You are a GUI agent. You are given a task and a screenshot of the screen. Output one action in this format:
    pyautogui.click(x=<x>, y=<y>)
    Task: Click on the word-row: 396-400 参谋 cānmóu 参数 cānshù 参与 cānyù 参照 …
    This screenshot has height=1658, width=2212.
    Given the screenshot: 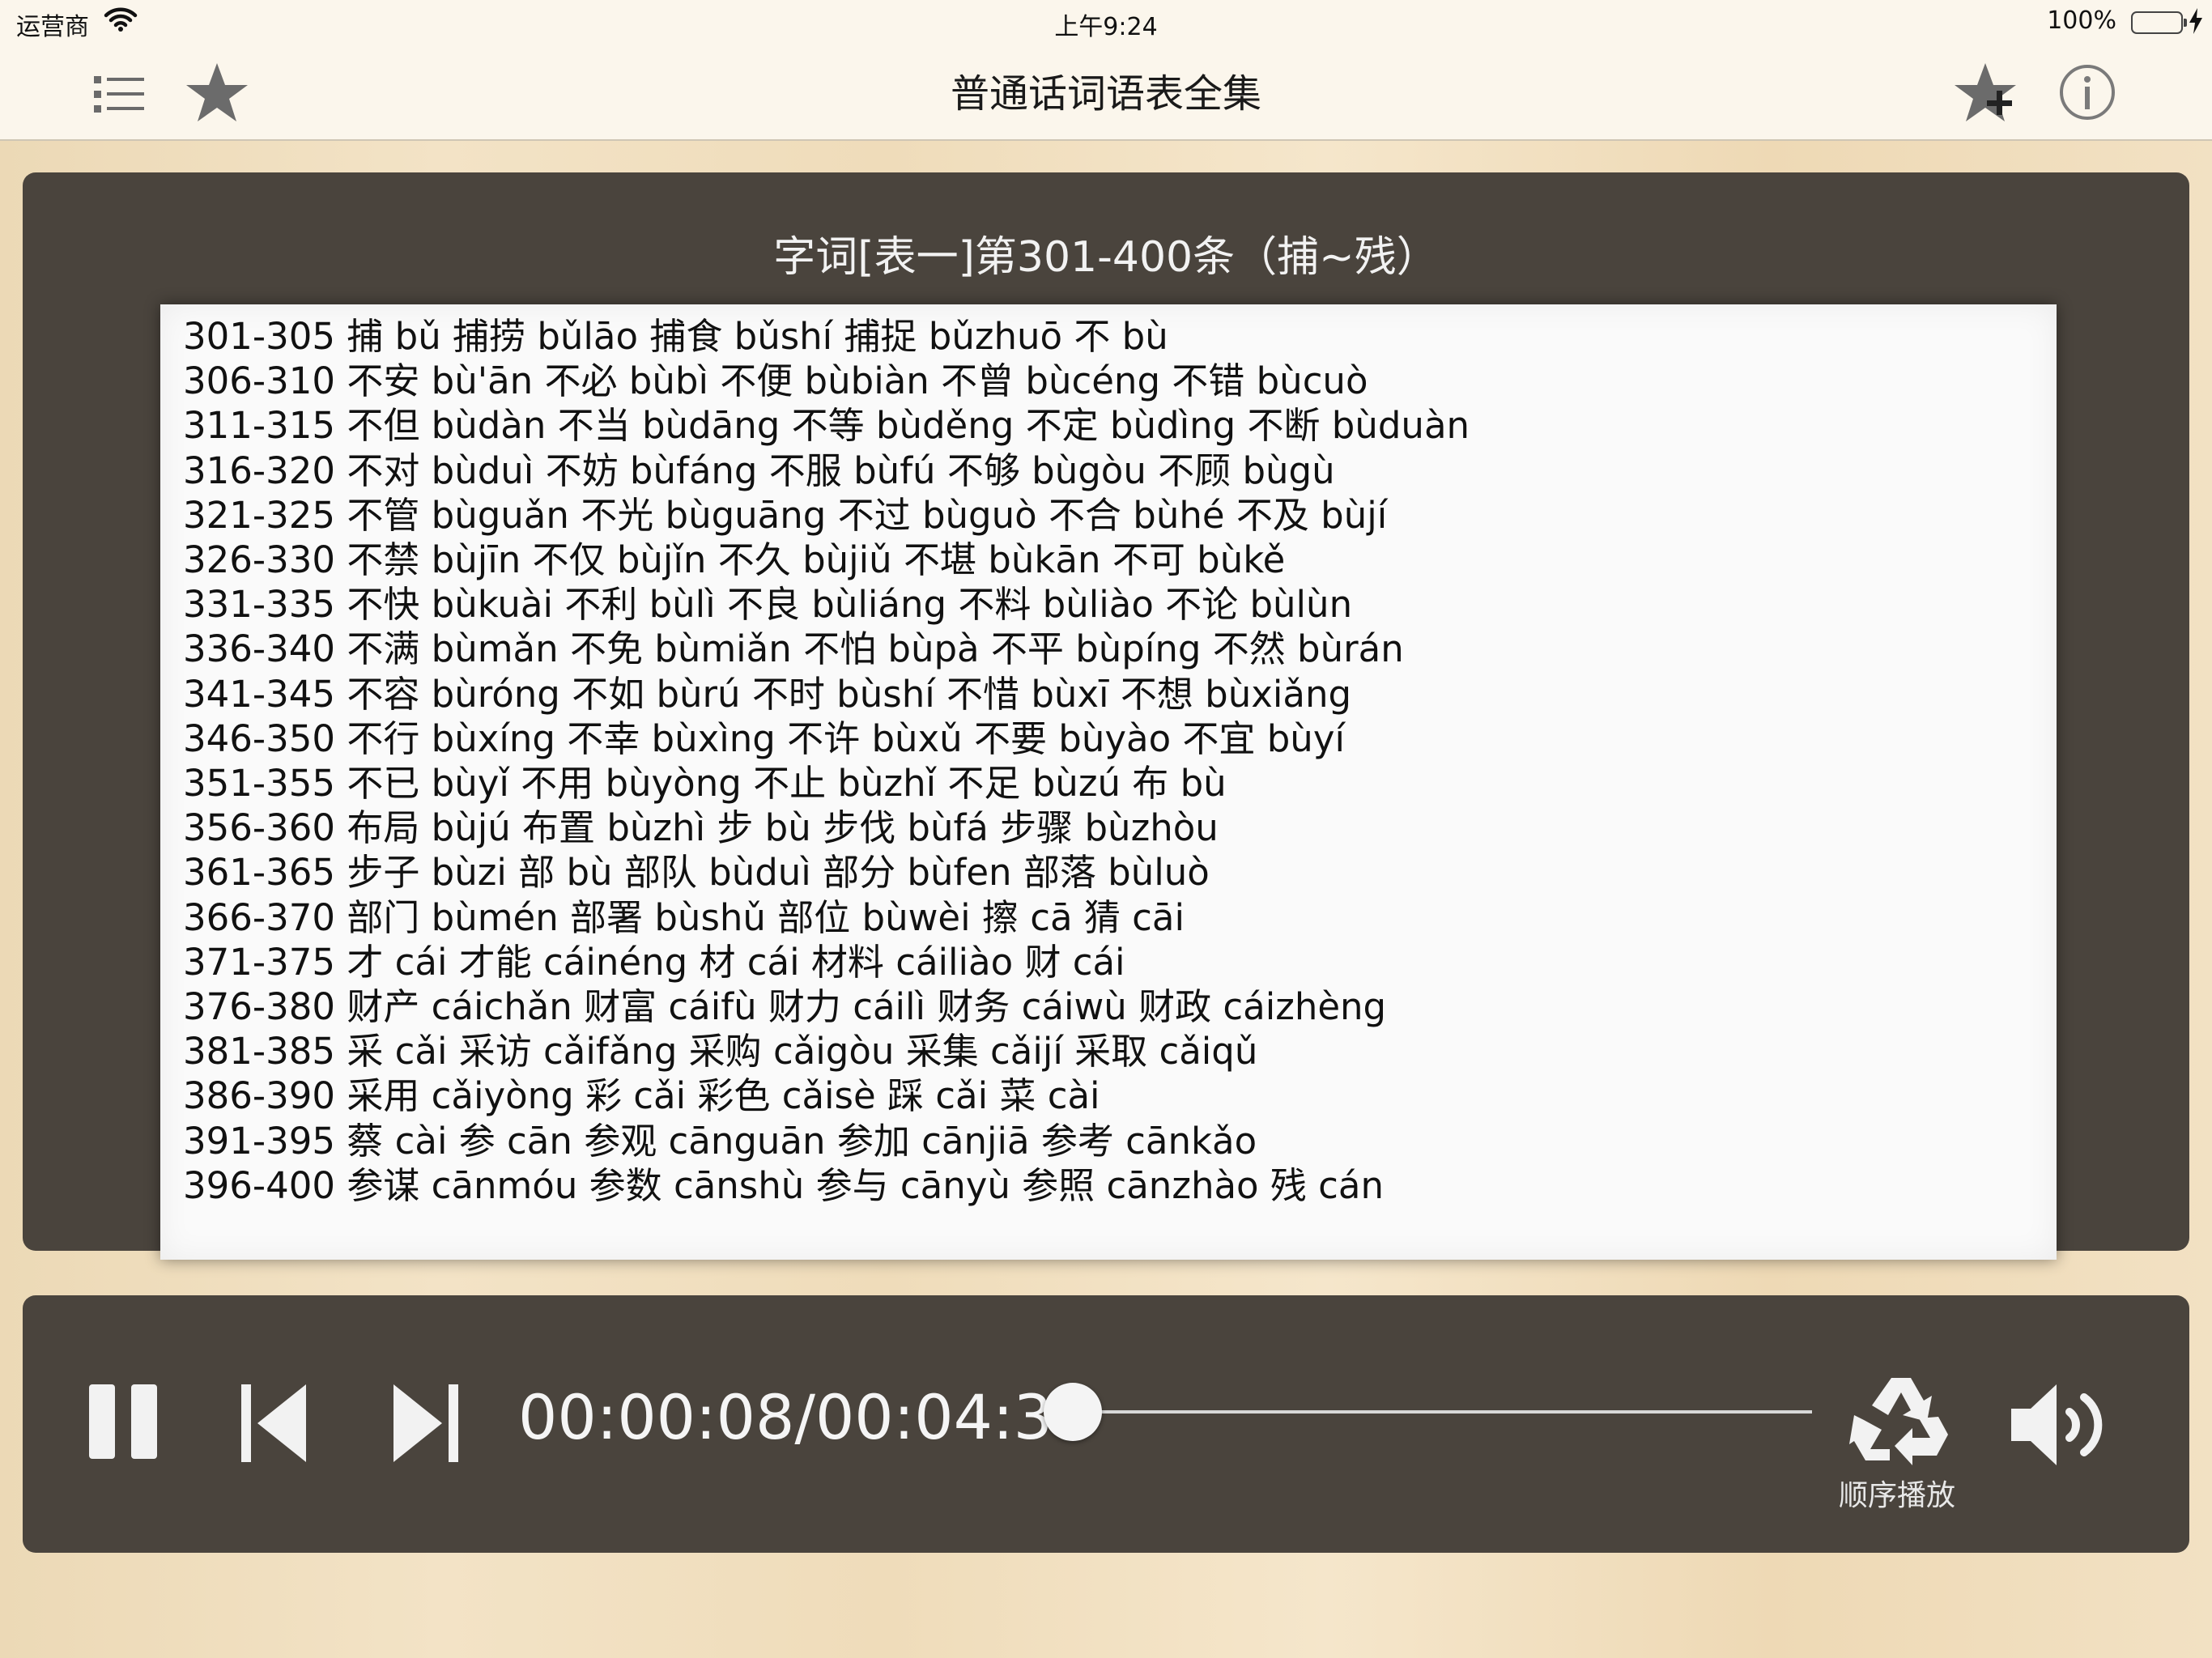 What is the action you would take?
    pyautogui.click(x=784, y=1185)
    